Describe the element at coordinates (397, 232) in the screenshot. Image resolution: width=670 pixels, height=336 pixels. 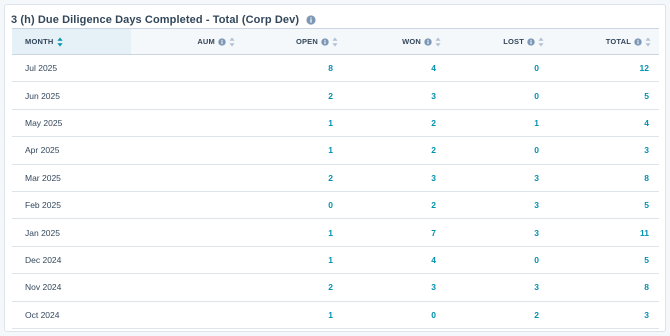
I see `won-cell: 7` at that location.